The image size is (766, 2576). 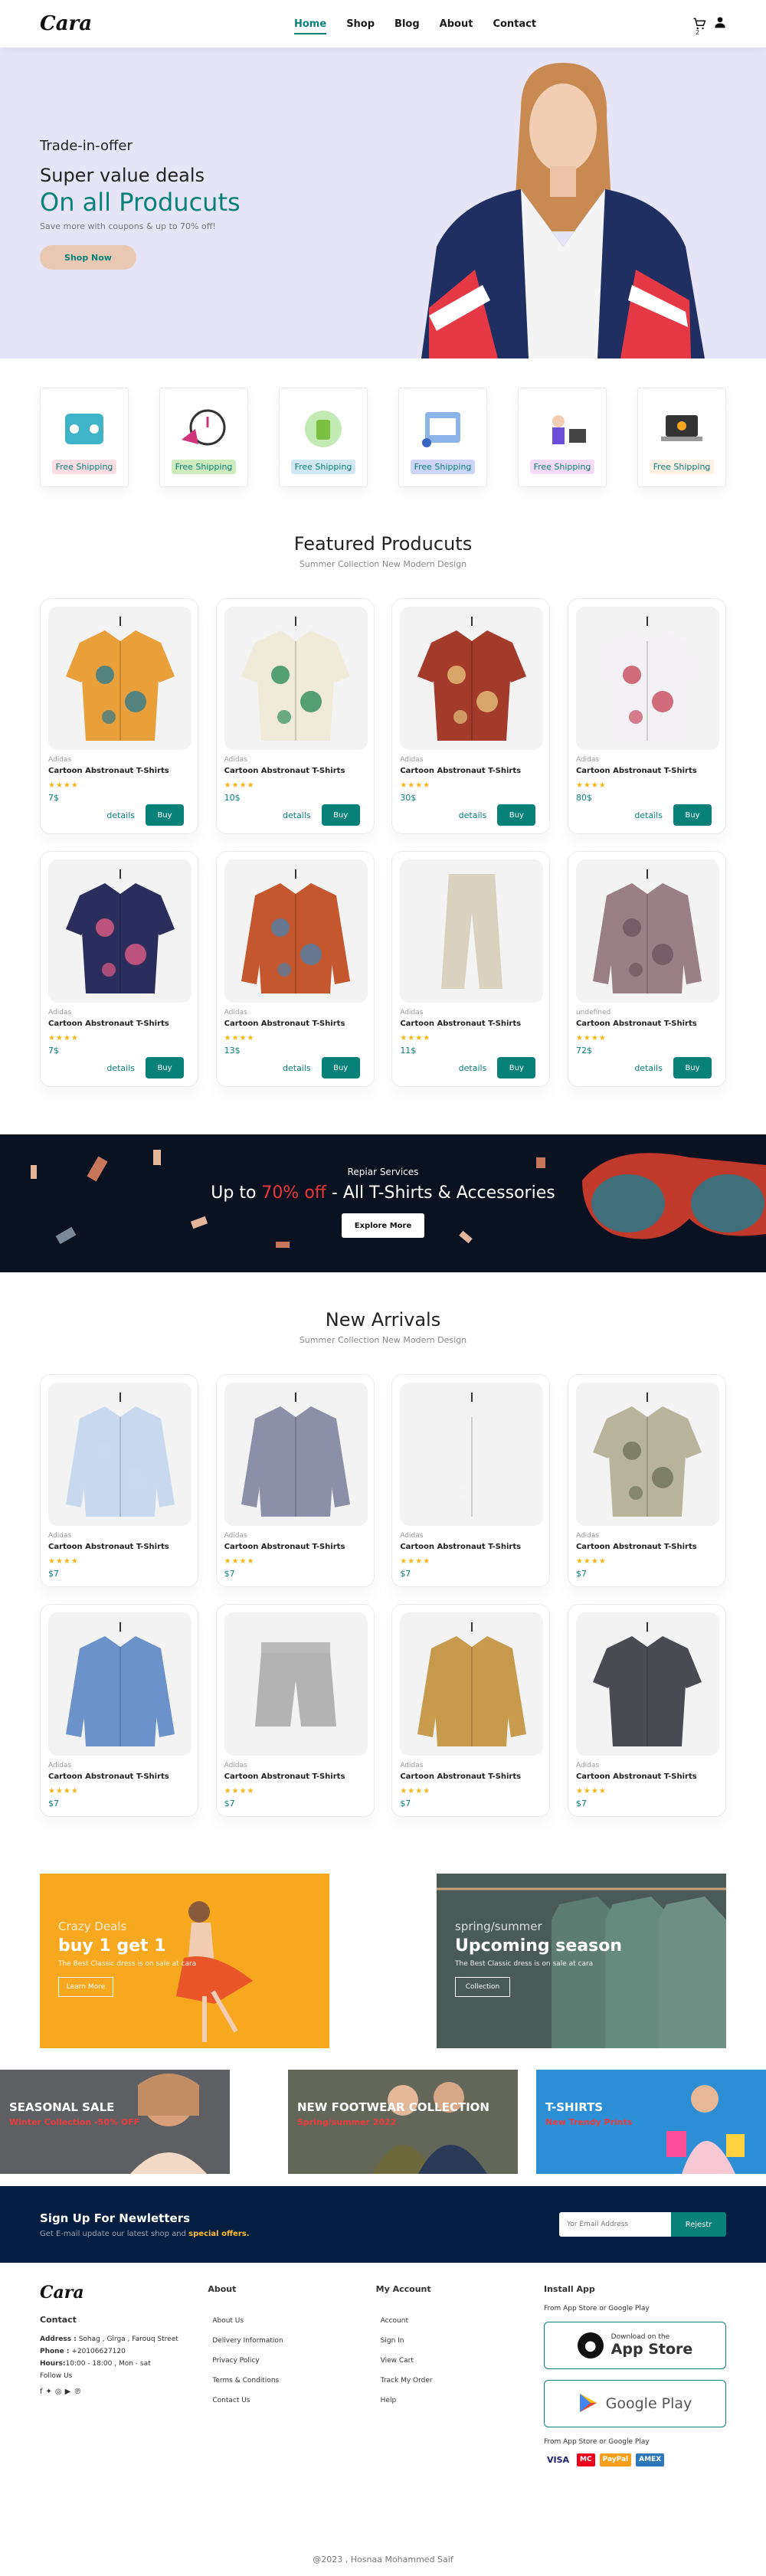 I want to click on email-input, so click(x=615, y=2224).